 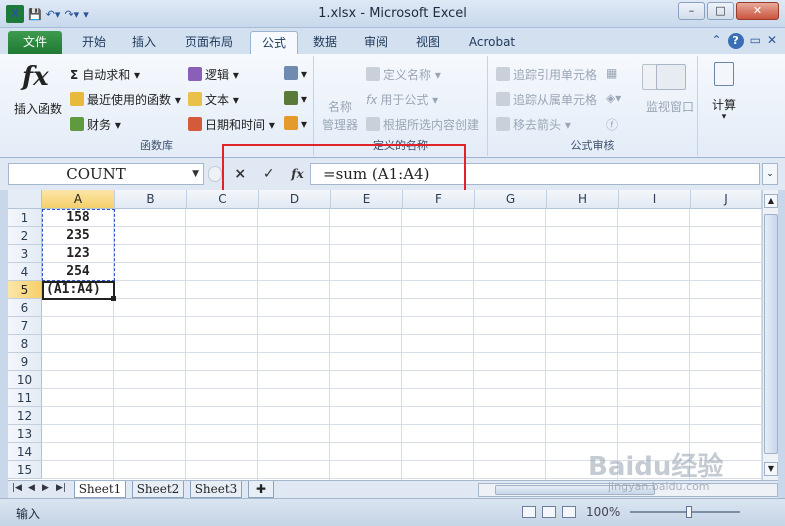 I want to click on sheet-tab-1: Sheet1, so click(x=100, y=489).